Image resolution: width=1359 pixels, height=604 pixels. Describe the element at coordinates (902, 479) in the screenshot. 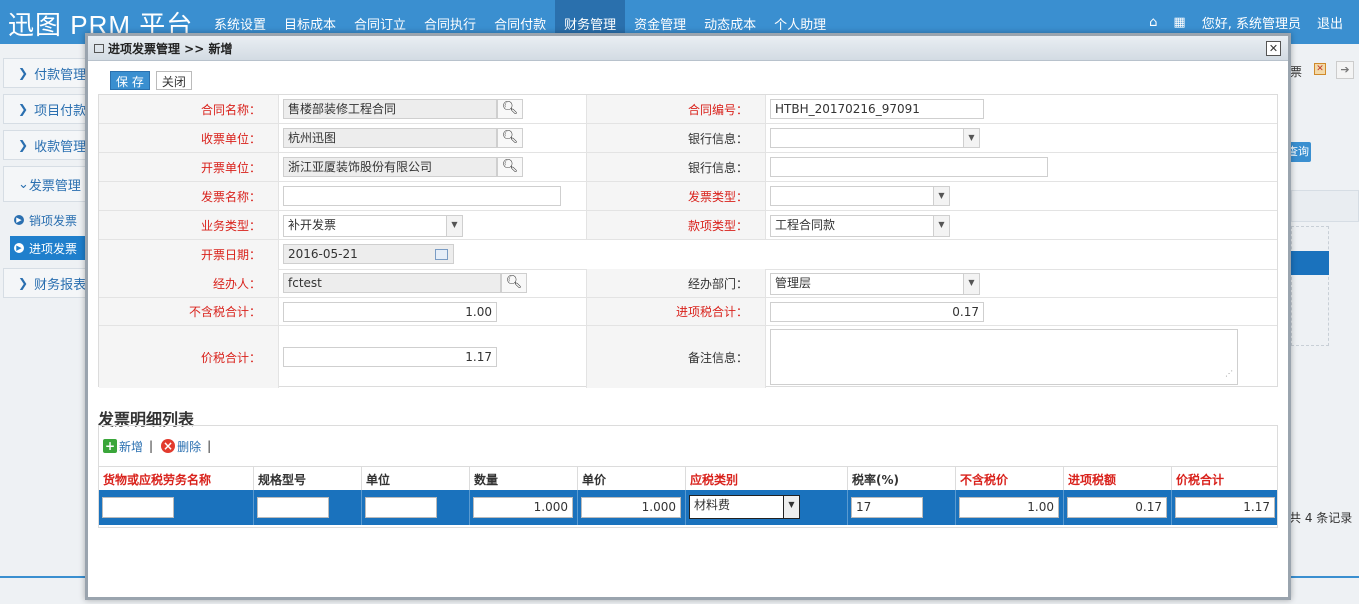

I see `col-tax-rate: 税率(%)` at that location.